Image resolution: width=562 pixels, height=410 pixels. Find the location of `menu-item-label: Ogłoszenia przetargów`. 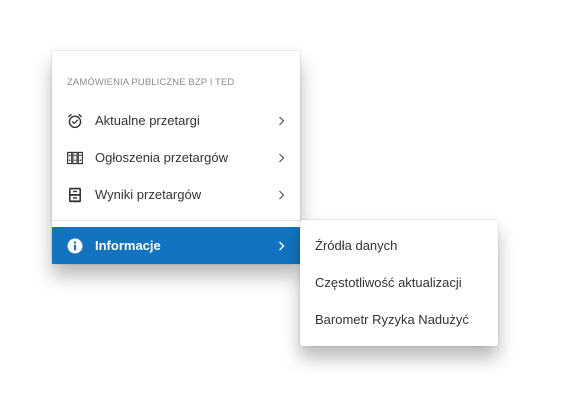

menu-item-label: Ogłoszenia przetargów is located at coordinates (161, 157).